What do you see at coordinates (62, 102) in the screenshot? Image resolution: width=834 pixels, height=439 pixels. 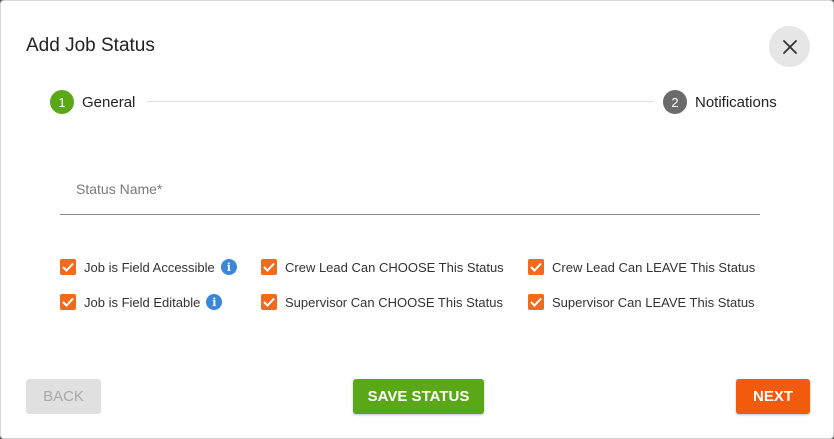 I see `step-number-1: 1` at bounding box center [62, 102].